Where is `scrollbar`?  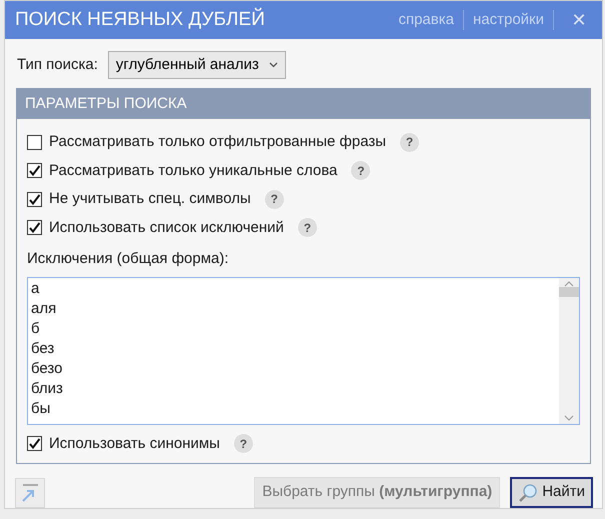
scrollbar is located at coordinates (569, 351).